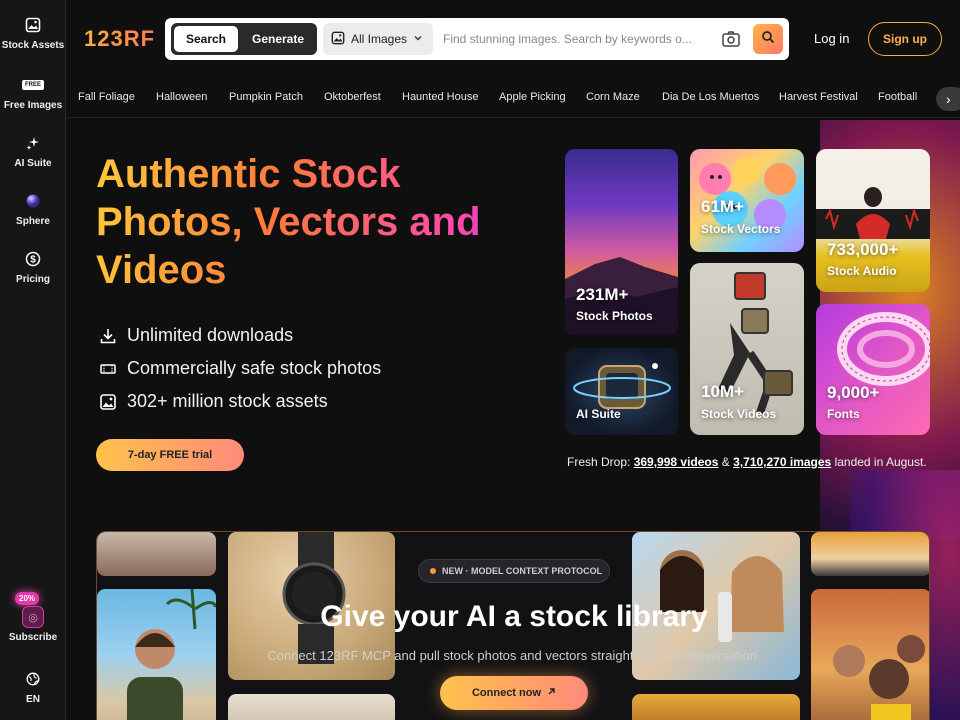 This screenshot has width=960, height=720. Describe the element at coordinates (676, 462) in the screenshot. I see `fresh-videos-link: 369,998 videos` at that location.